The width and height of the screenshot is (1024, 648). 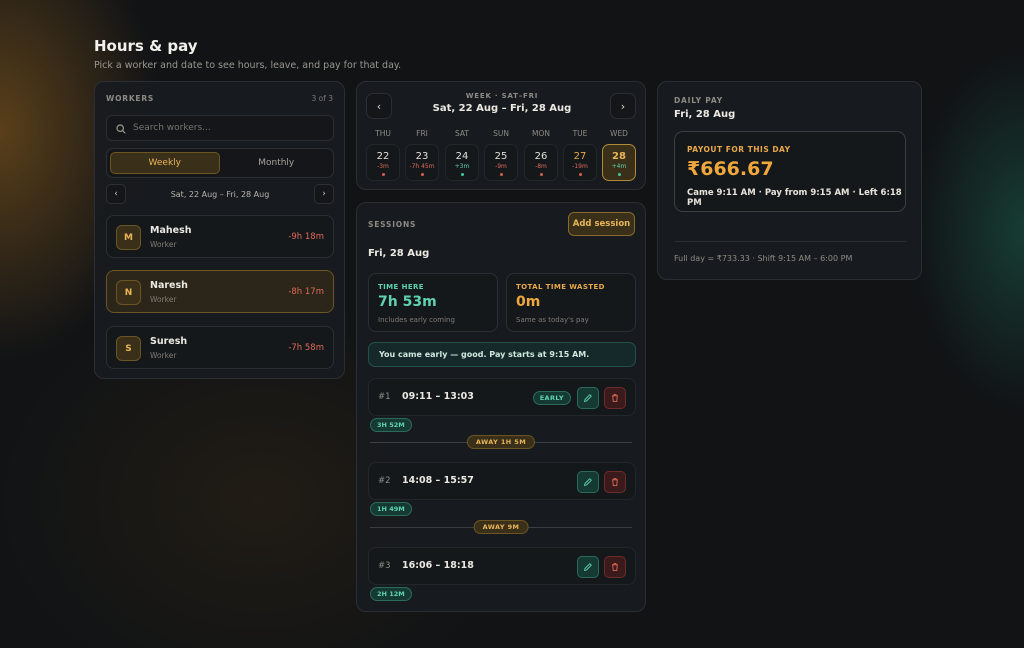 What do you see at coordinates (128, 292) in the screenshot?
I see `avatar: N` at bounding box center [128, 292].